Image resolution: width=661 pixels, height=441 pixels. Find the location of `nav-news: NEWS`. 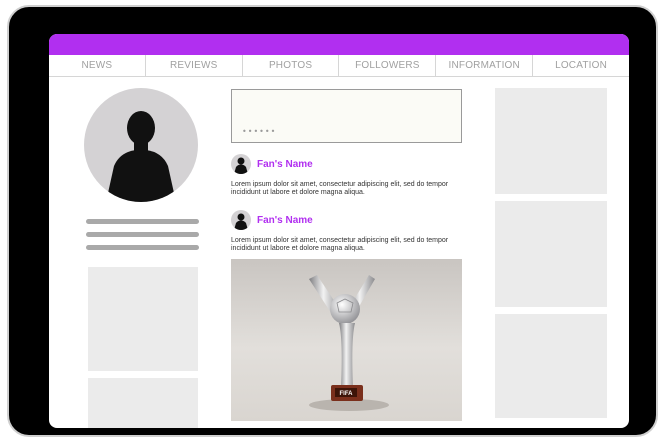

nav-news: NEWS is located at coordinates (97, 65).